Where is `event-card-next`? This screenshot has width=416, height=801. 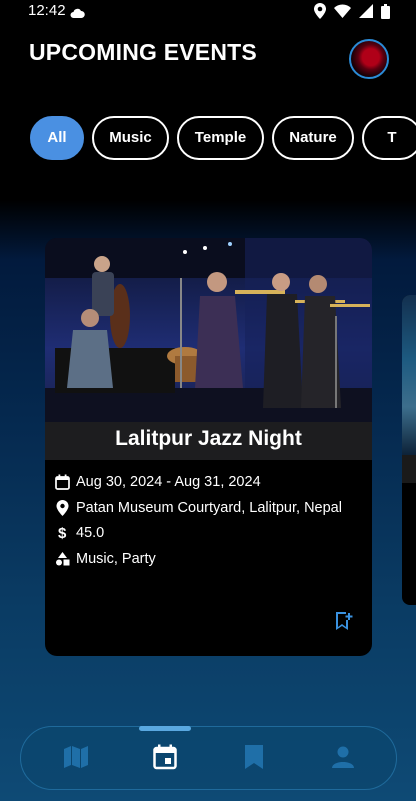 event-card-next is located at coordinates (409, 450).